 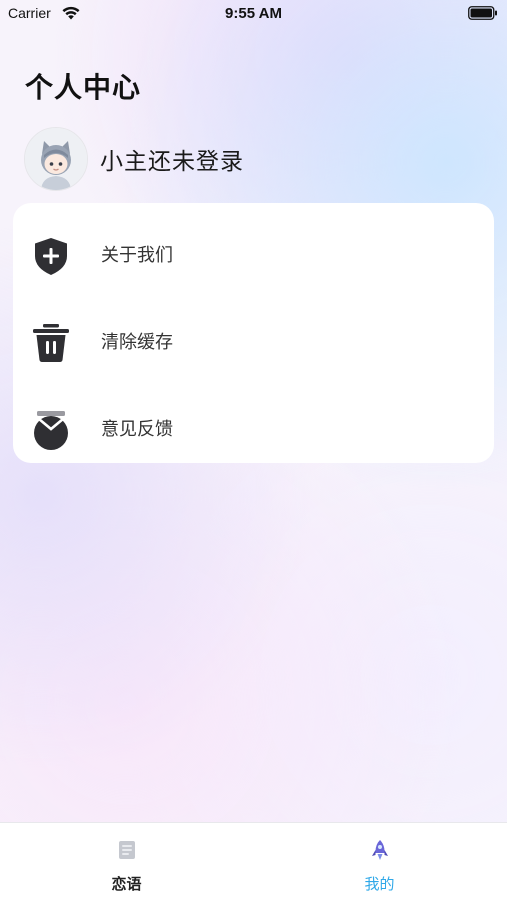 What do you see at coordinates (172, 162) in the screenshot?
I see `username: 小主还未登录` at bounding box center [172, 162].